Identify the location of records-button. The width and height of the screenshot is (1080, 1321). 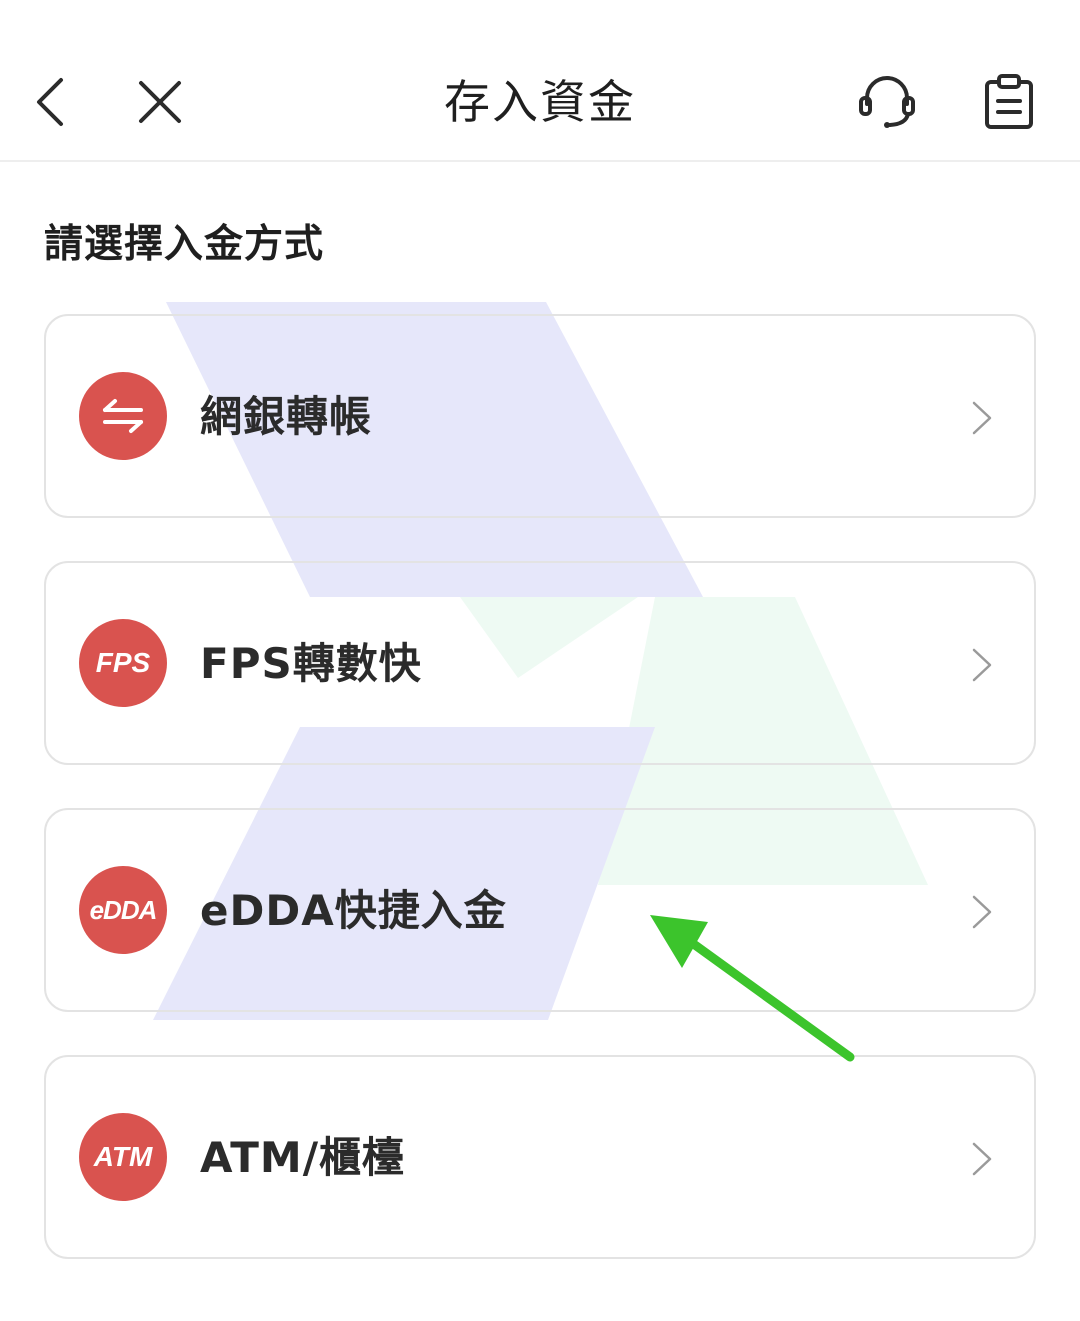
(1009, 102).